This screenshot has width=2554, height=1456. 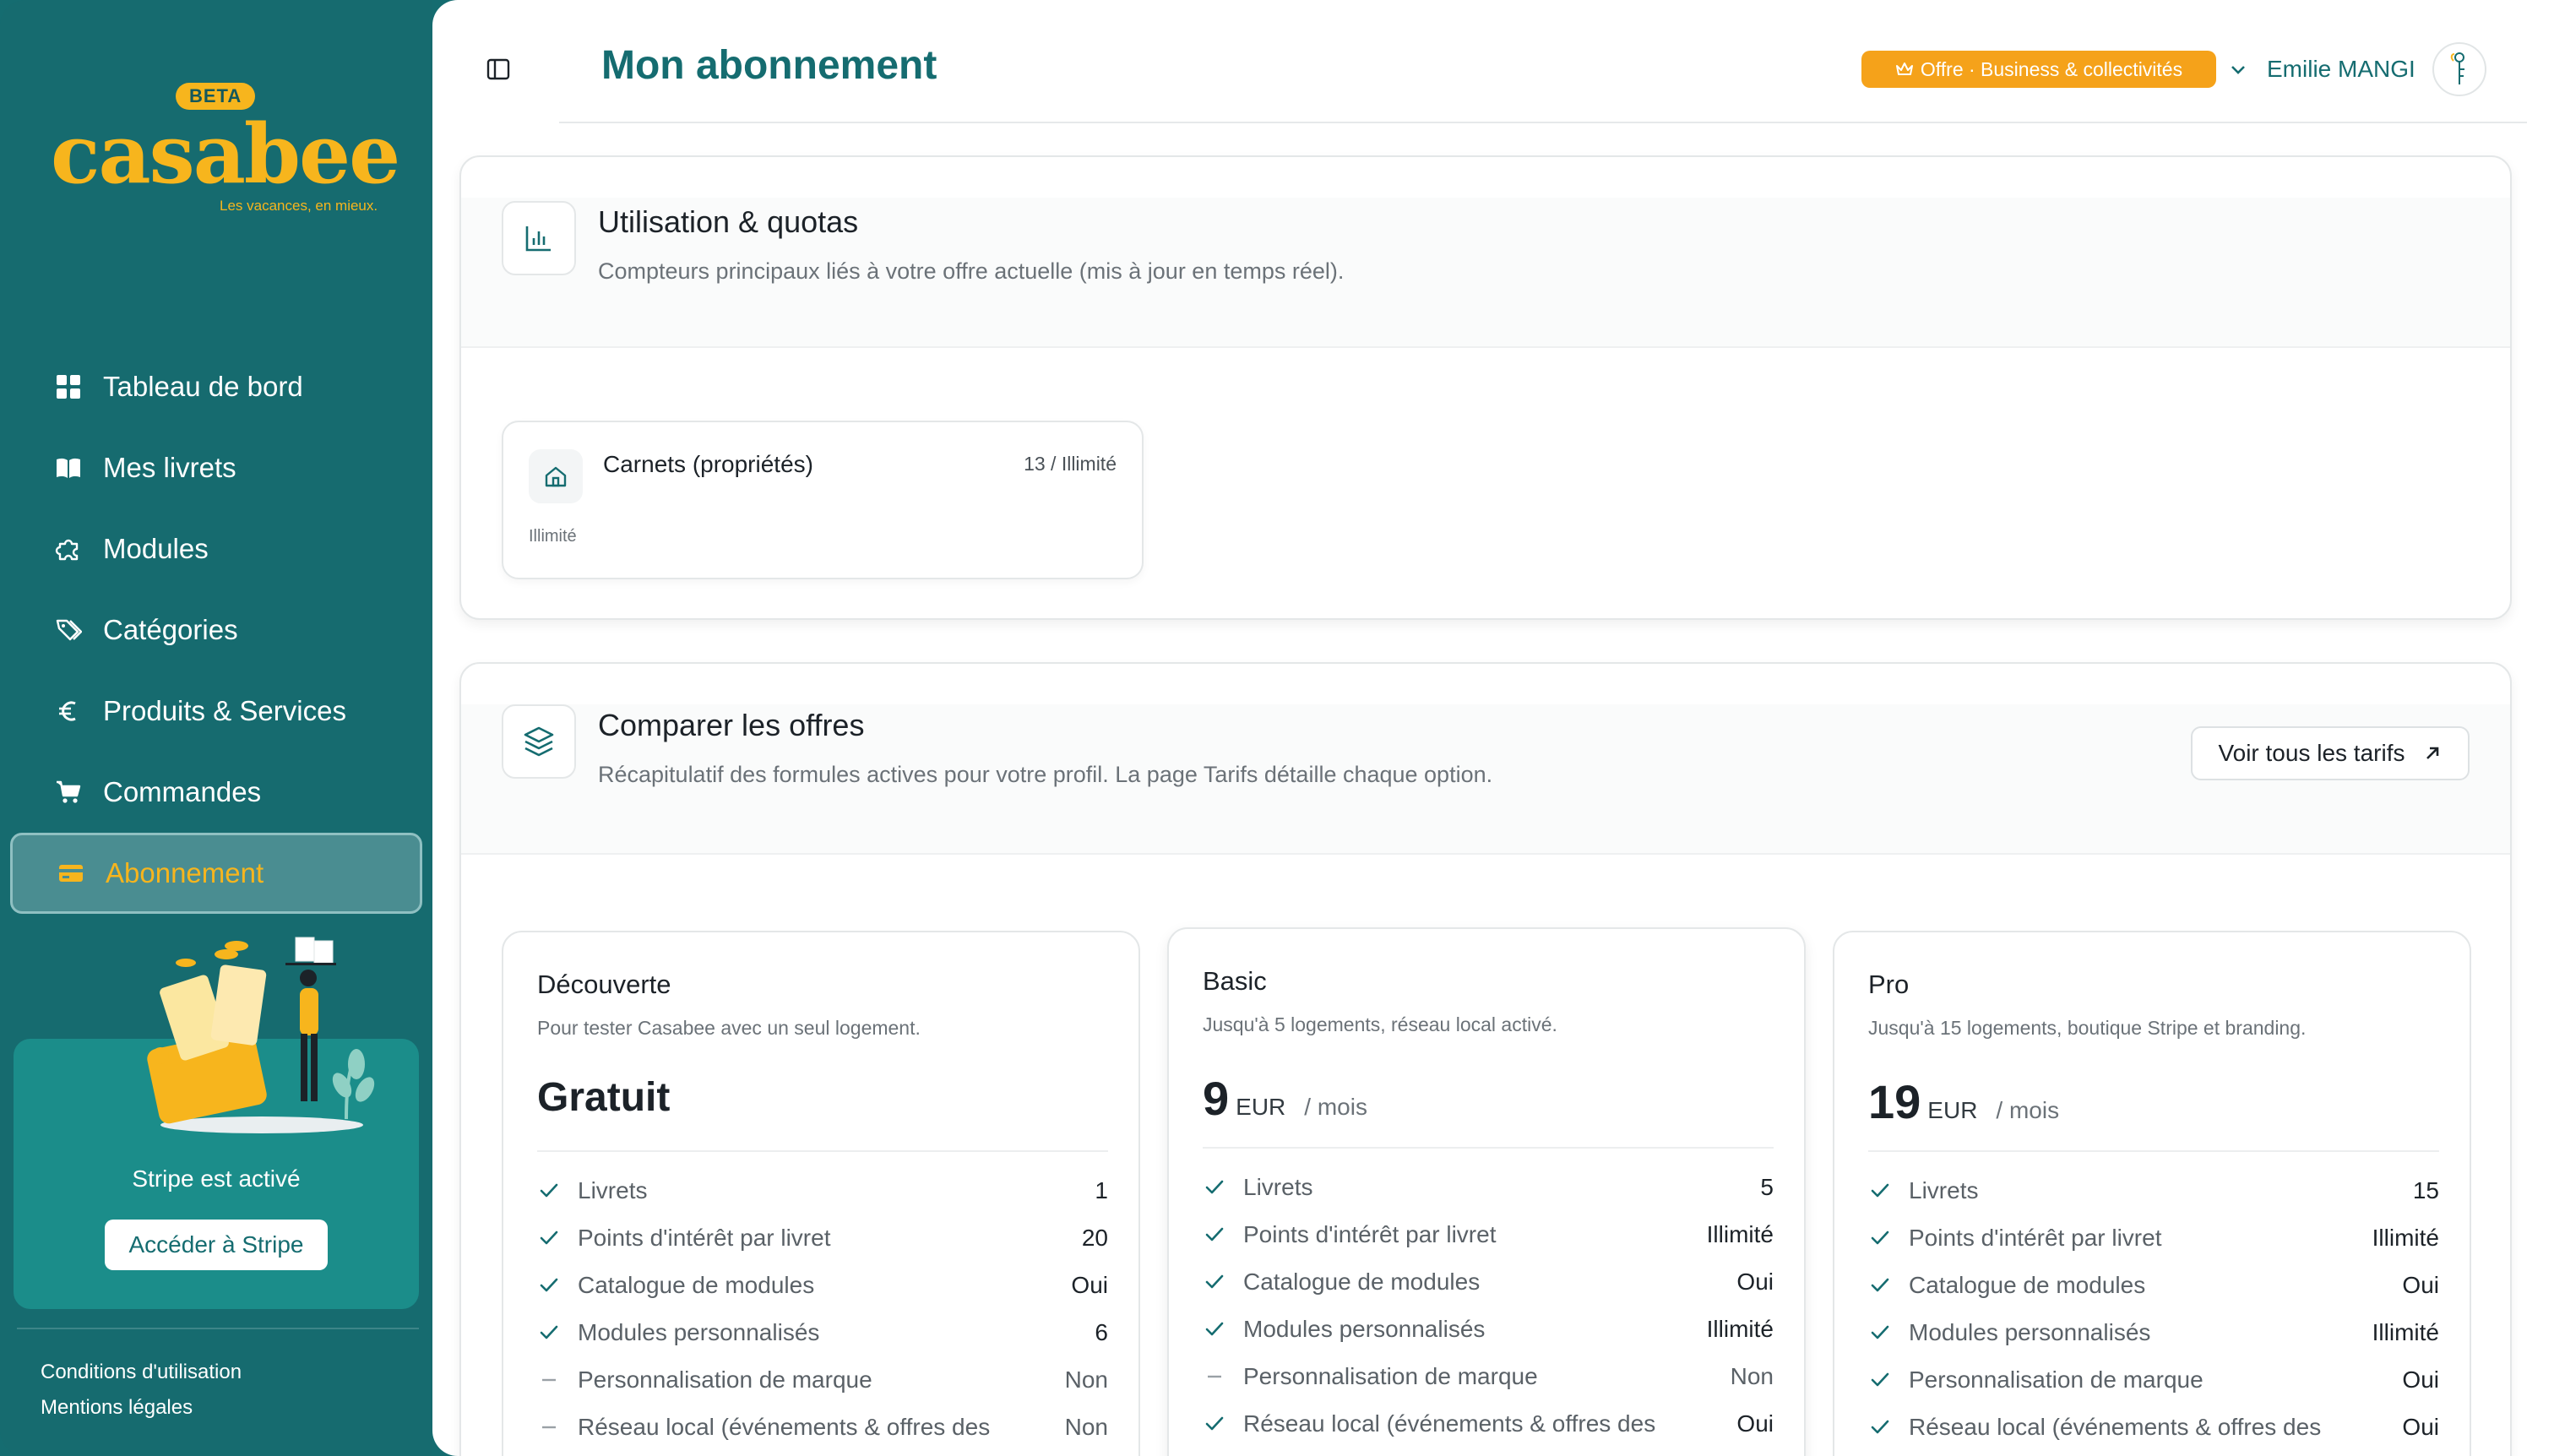 What do you see at coordinates (1904, 68) in the screenshot?
I see `crown-icon` at bounding box center [1904, 68].